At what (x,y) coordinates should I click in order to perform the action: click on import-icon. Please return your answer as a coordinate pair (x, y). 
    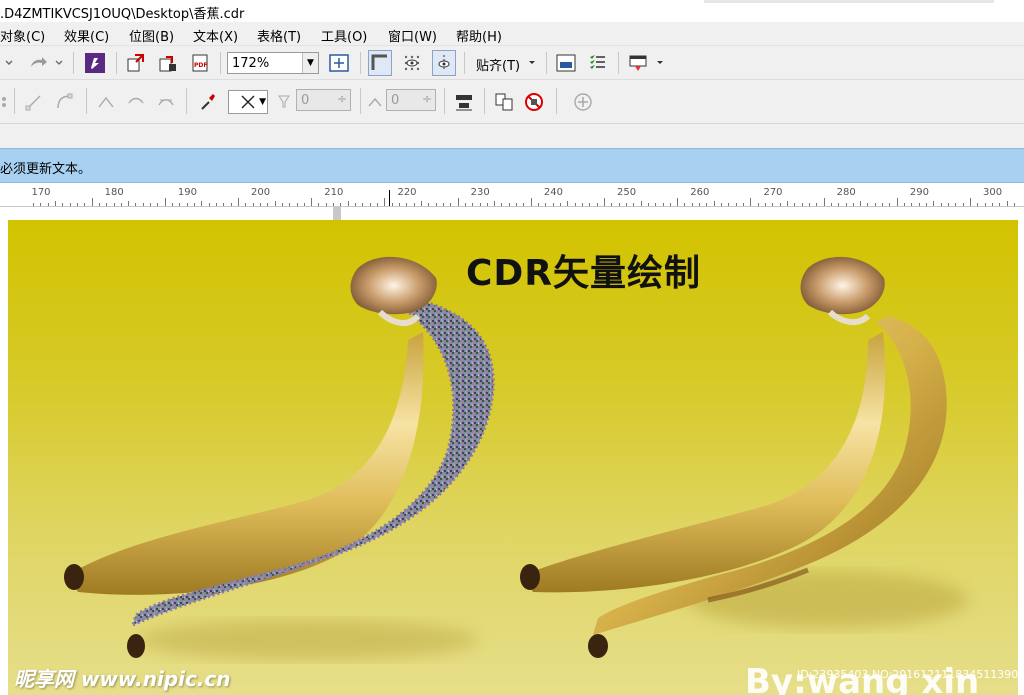
    Looking at the image, I should click on (136, 63).